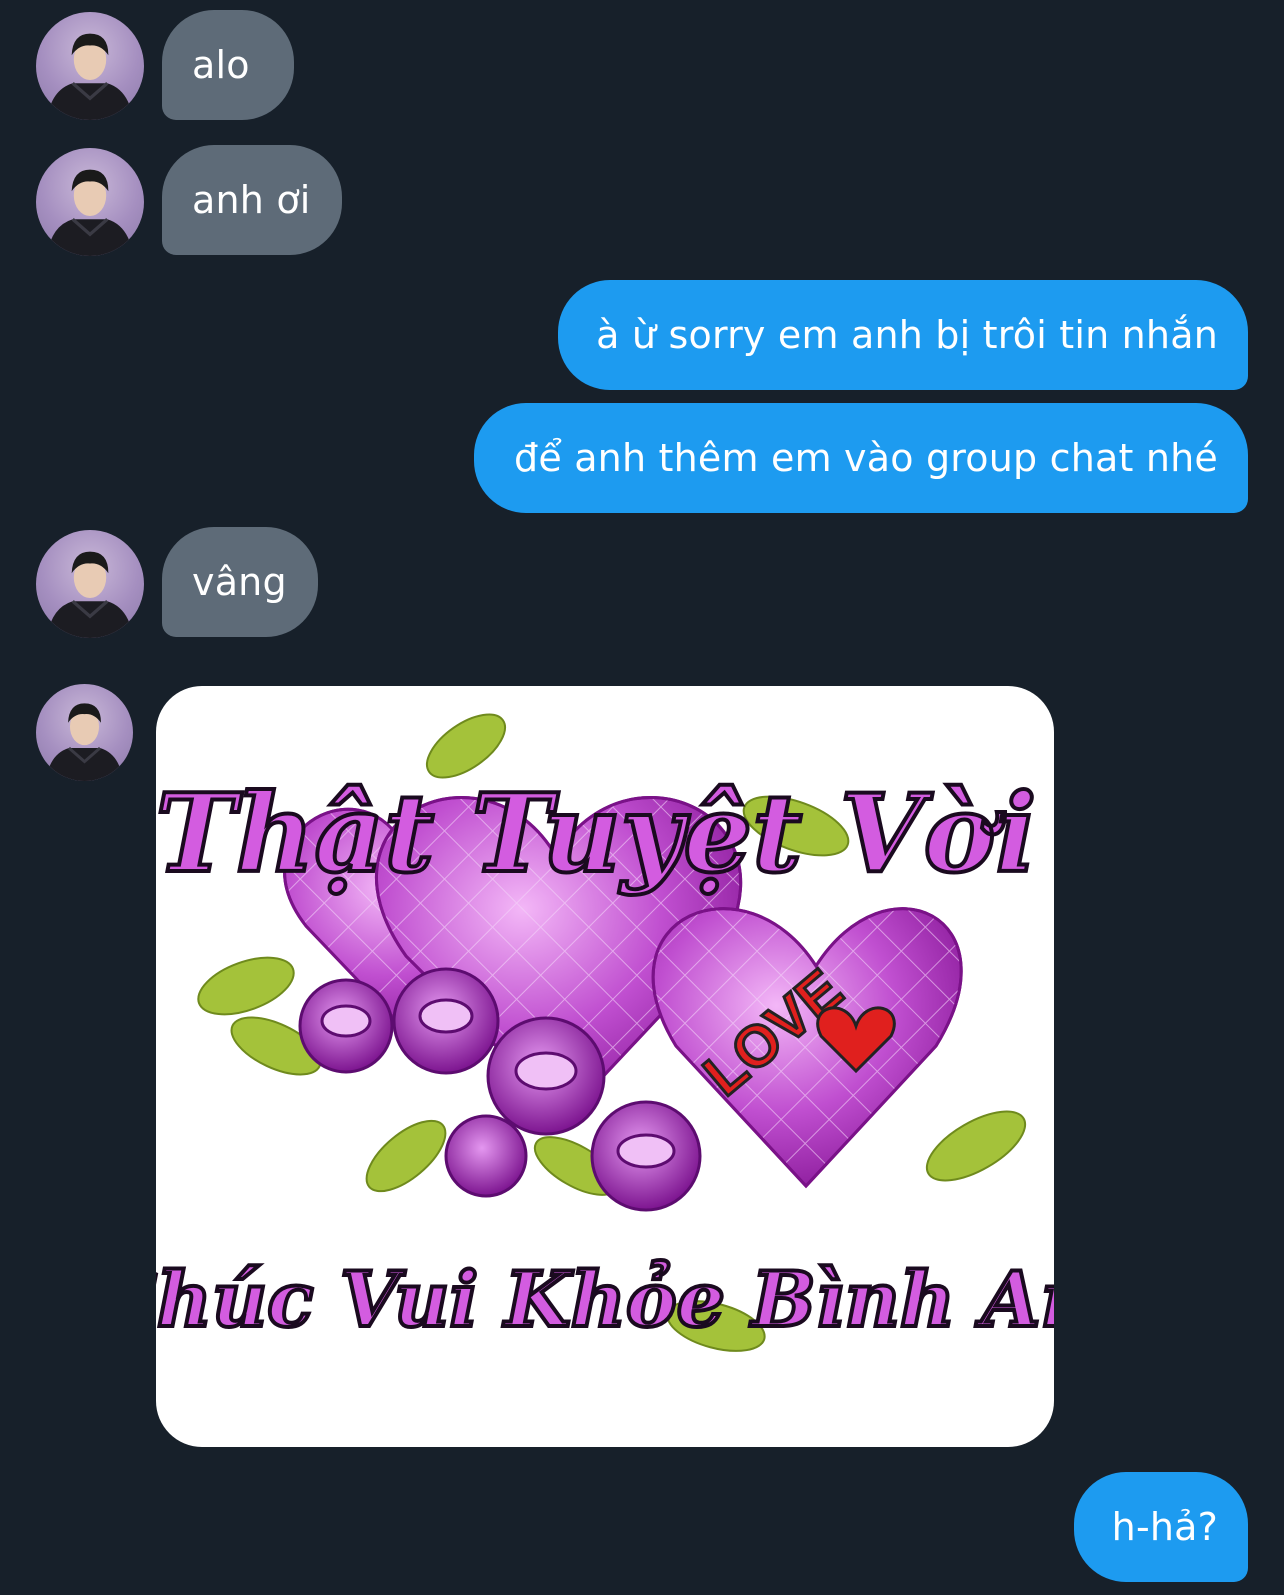 The image size is (1284, 1595). I want to click on incoming-message-bubble: alo, so click(228, 65).